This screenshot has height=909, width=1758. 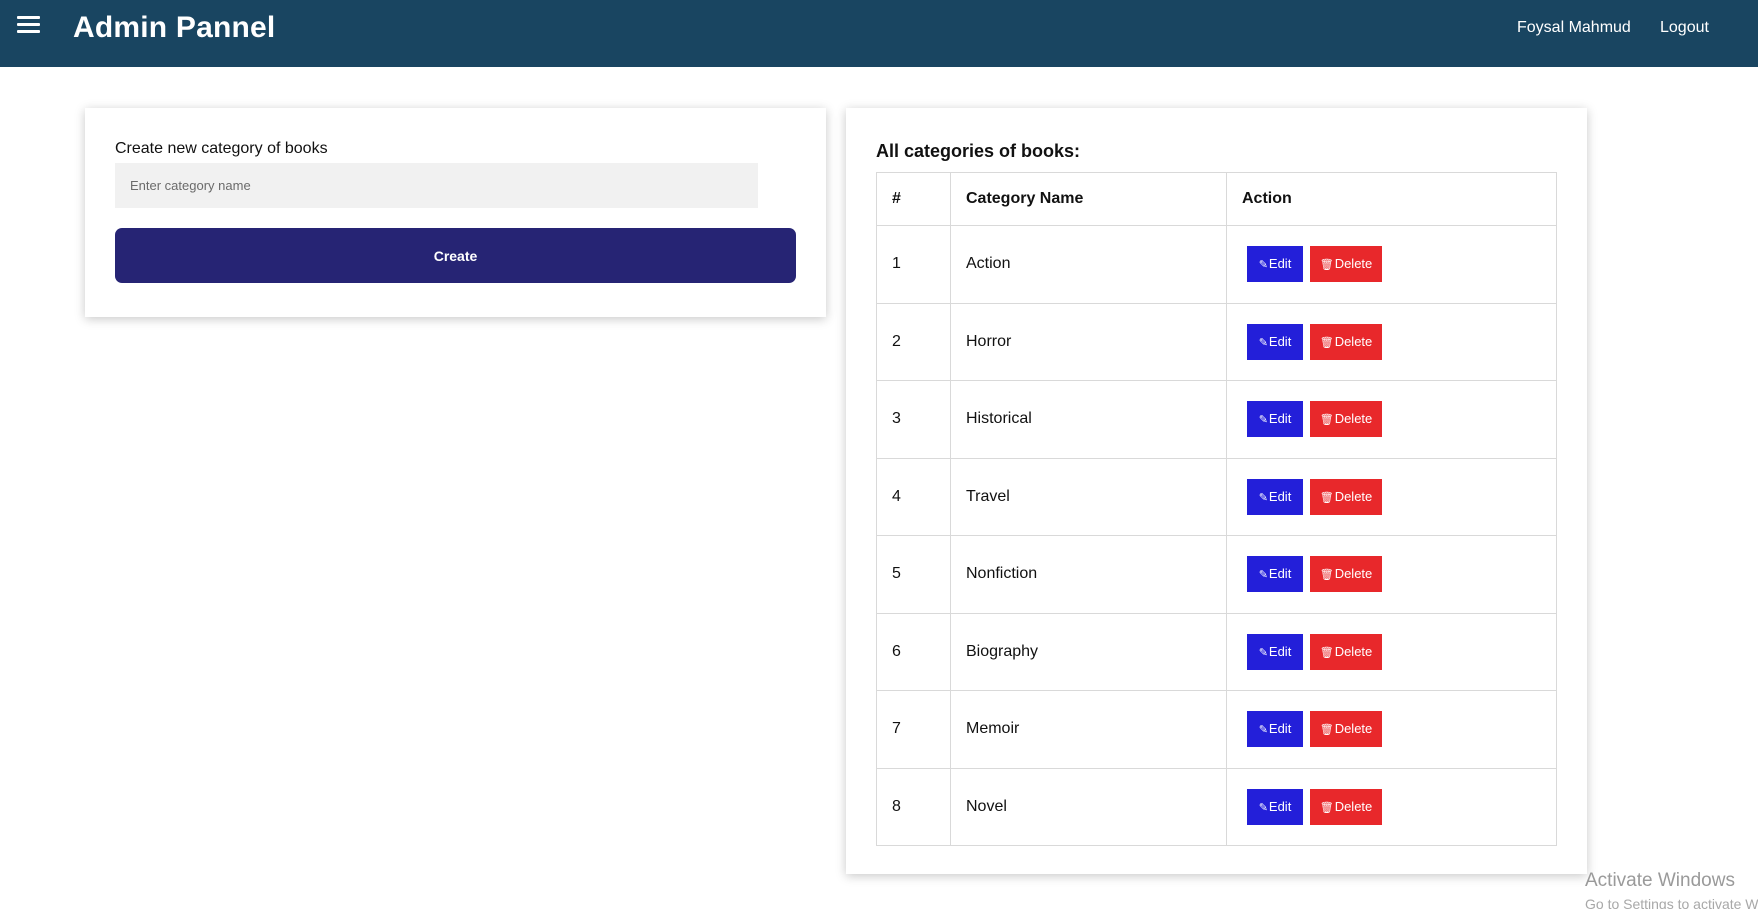 What do you see at coordinates (1391, 199) in the screenshot?
I see `column-header-action: Action` at bounding box center [1391, 199].